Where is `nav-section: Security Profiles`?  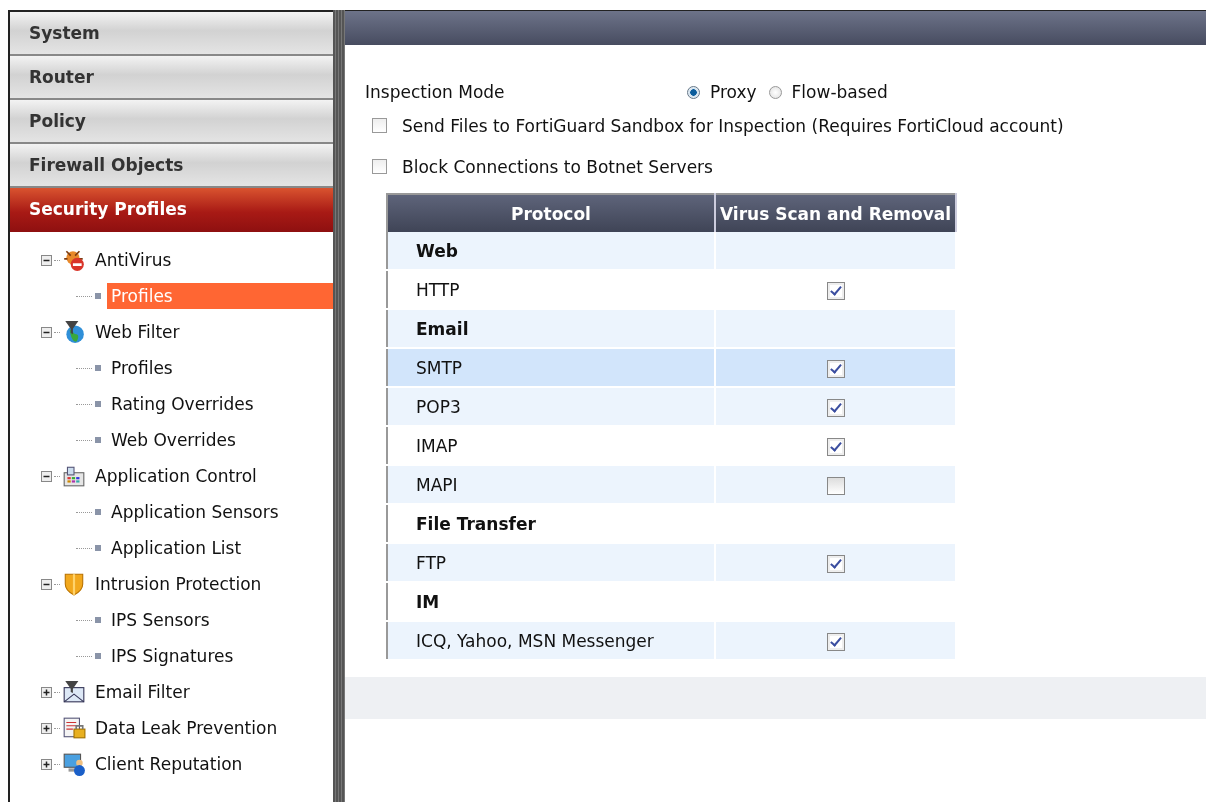 nav-section: Security Profiles is located at coordinates (171, 210).